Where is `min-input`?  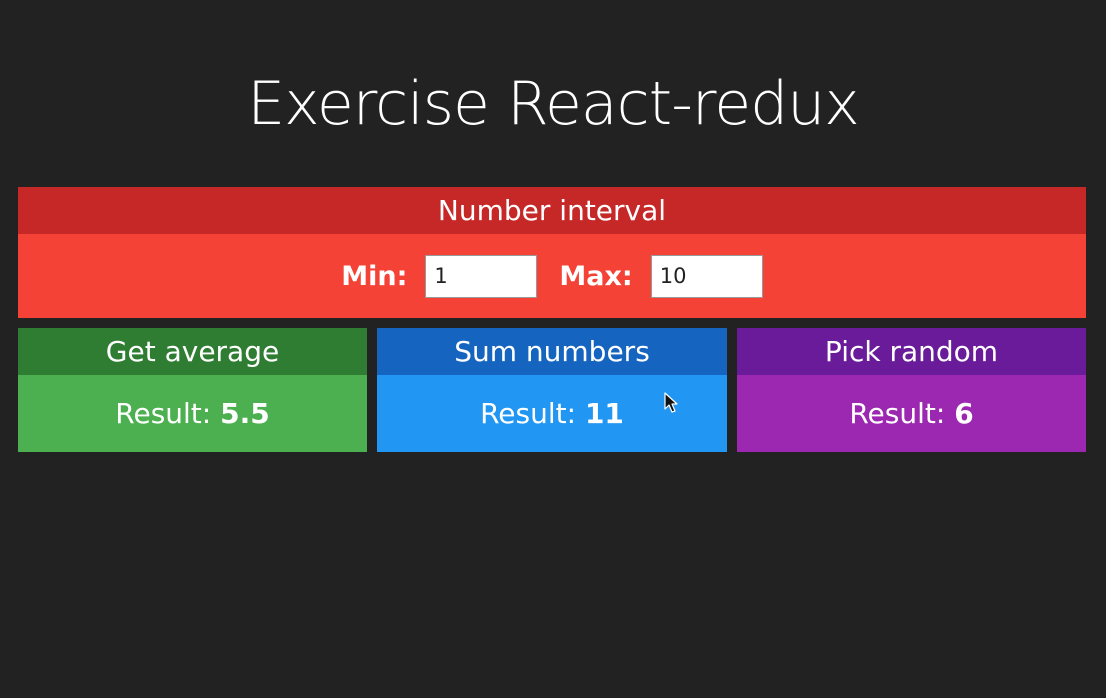 min-input is located at coordinates (481, 276).